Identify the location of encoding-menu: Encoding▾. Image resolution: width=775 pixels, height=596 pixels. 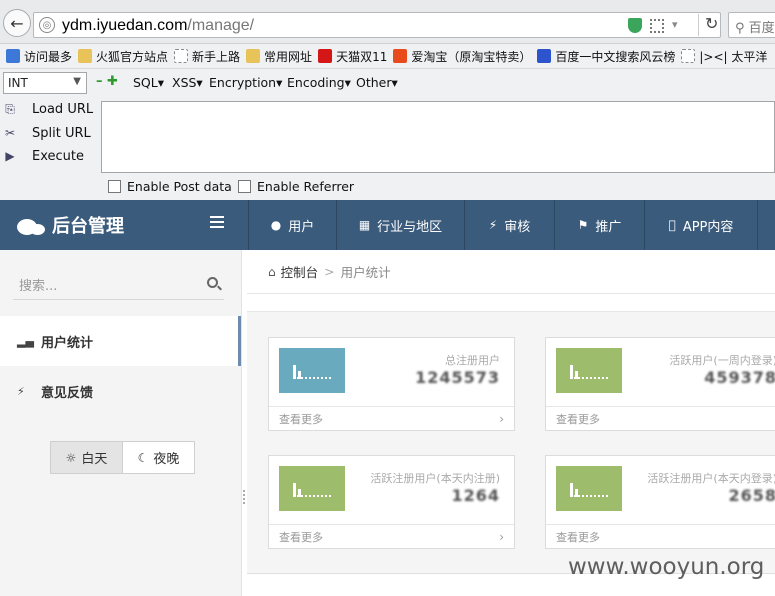
(319, 82).